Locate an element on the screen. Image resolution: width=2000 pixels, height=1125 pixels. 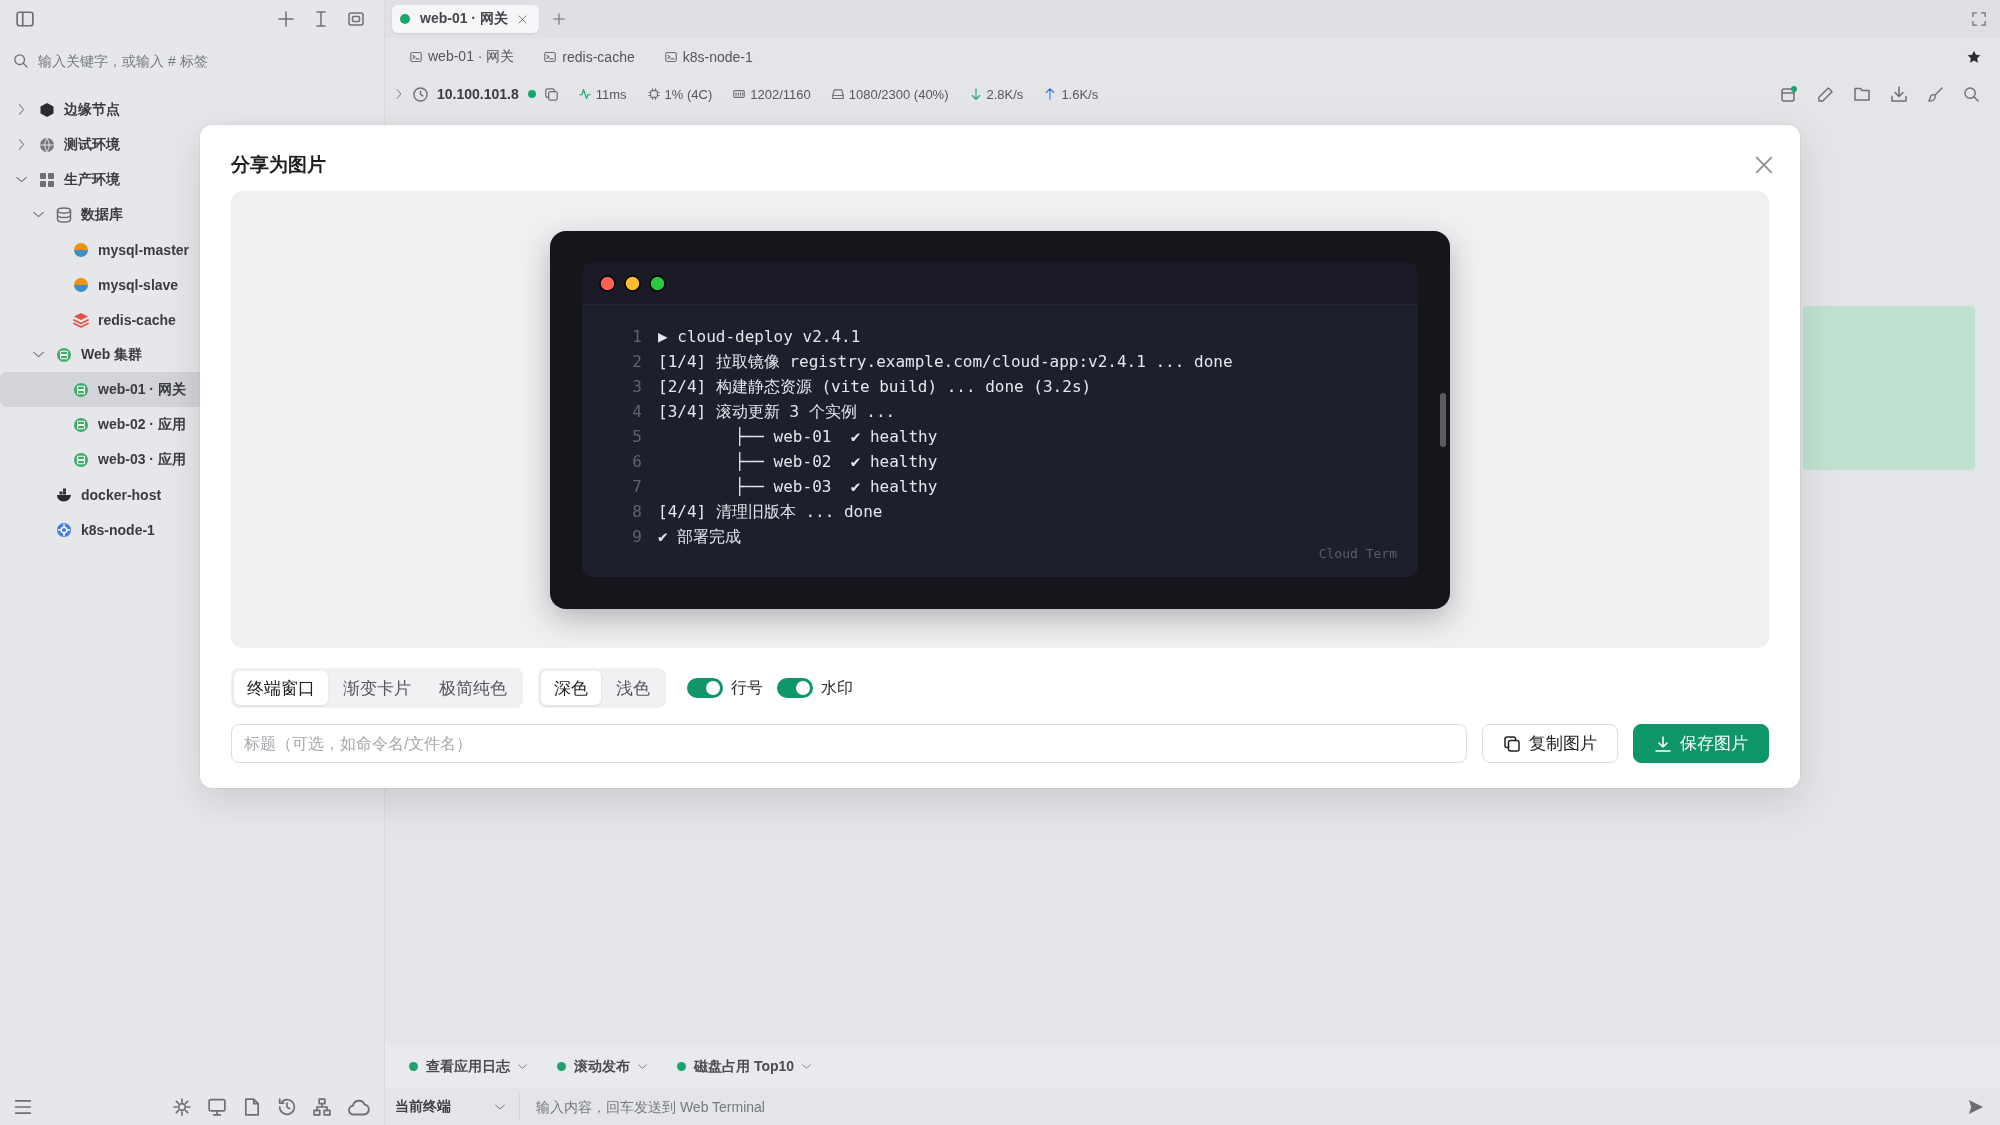
container-ship-icon is located at coordinates (64, 494).